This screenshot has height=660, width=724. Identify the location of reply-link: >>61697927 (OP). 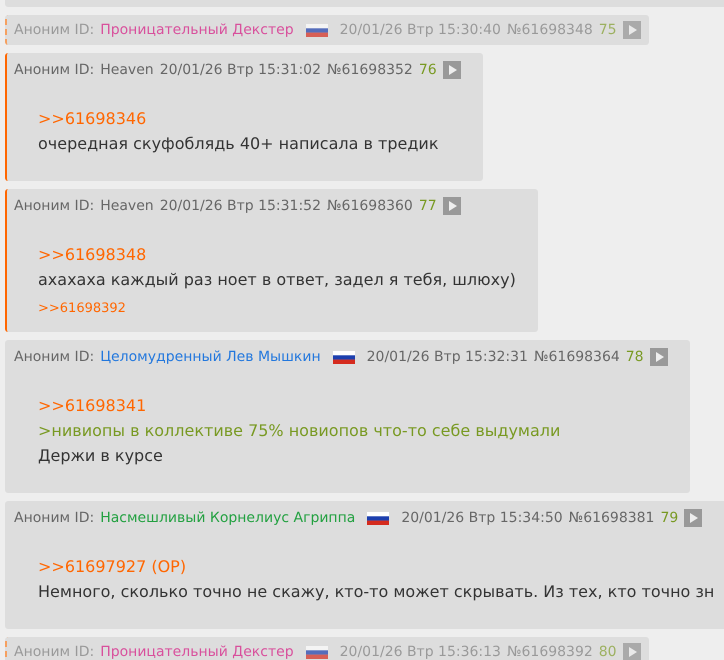
(376, 566).